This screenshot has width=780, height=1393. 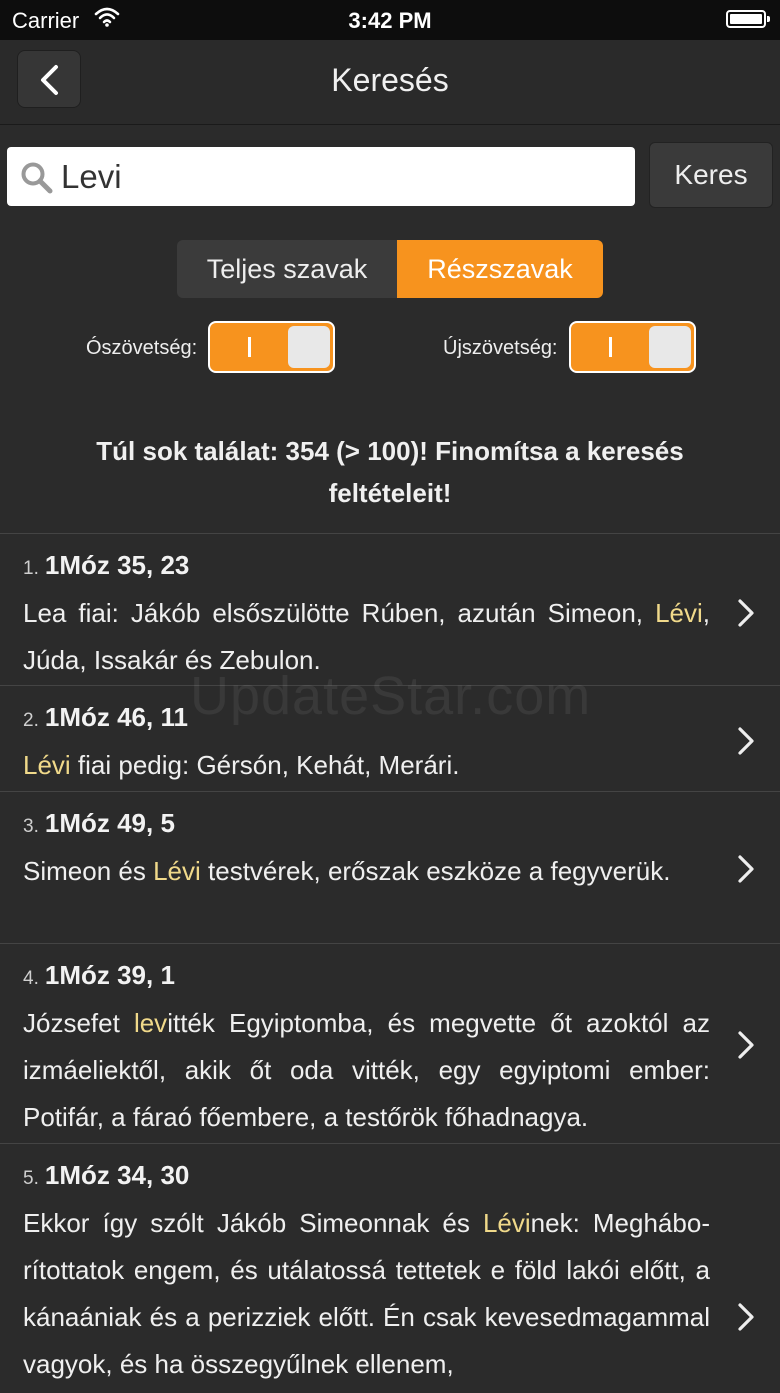 I want to click on result-reference: 5. 1Móz 34, 30, so click(x=366, y=1175).